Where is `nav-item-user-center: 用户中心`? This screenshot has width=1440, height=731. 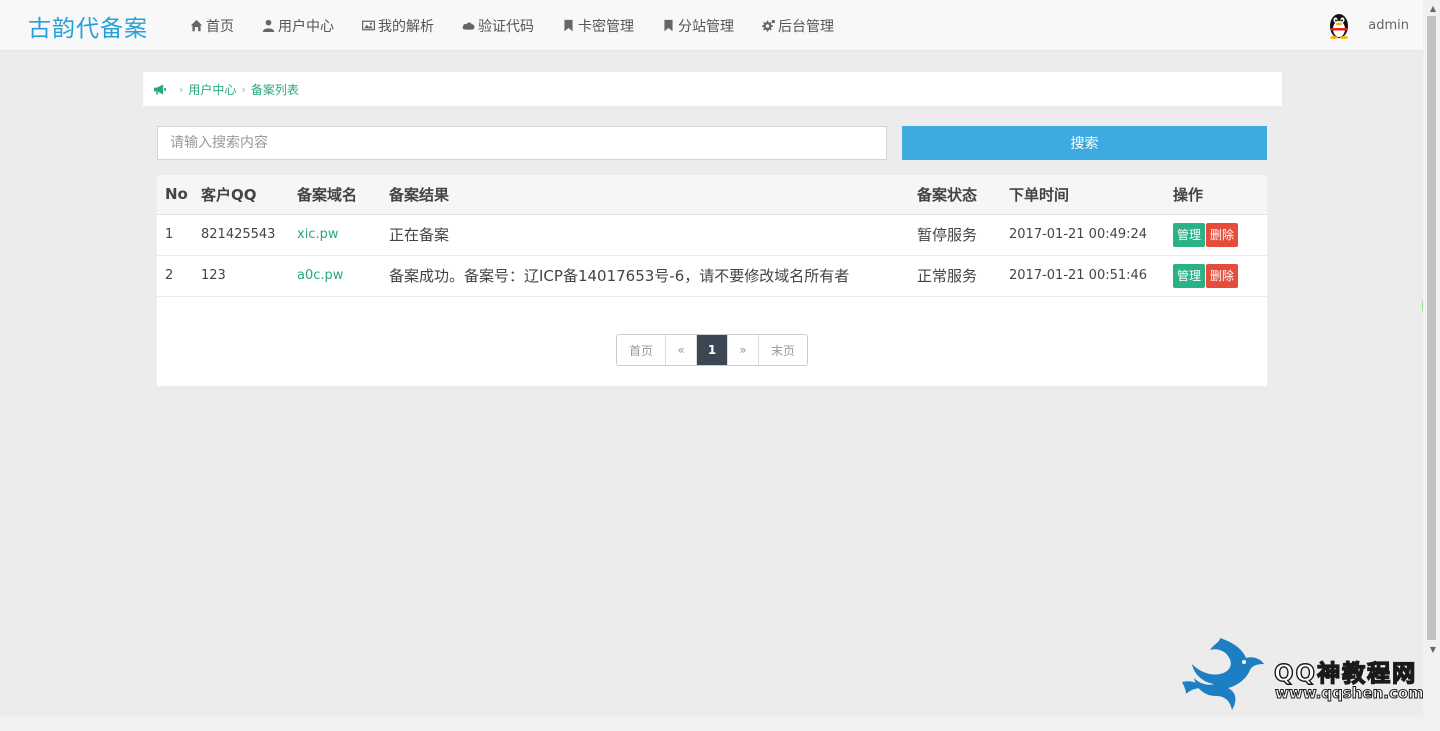 nav-item-user-center: 用户中心 is located at coordinates (298, 26).